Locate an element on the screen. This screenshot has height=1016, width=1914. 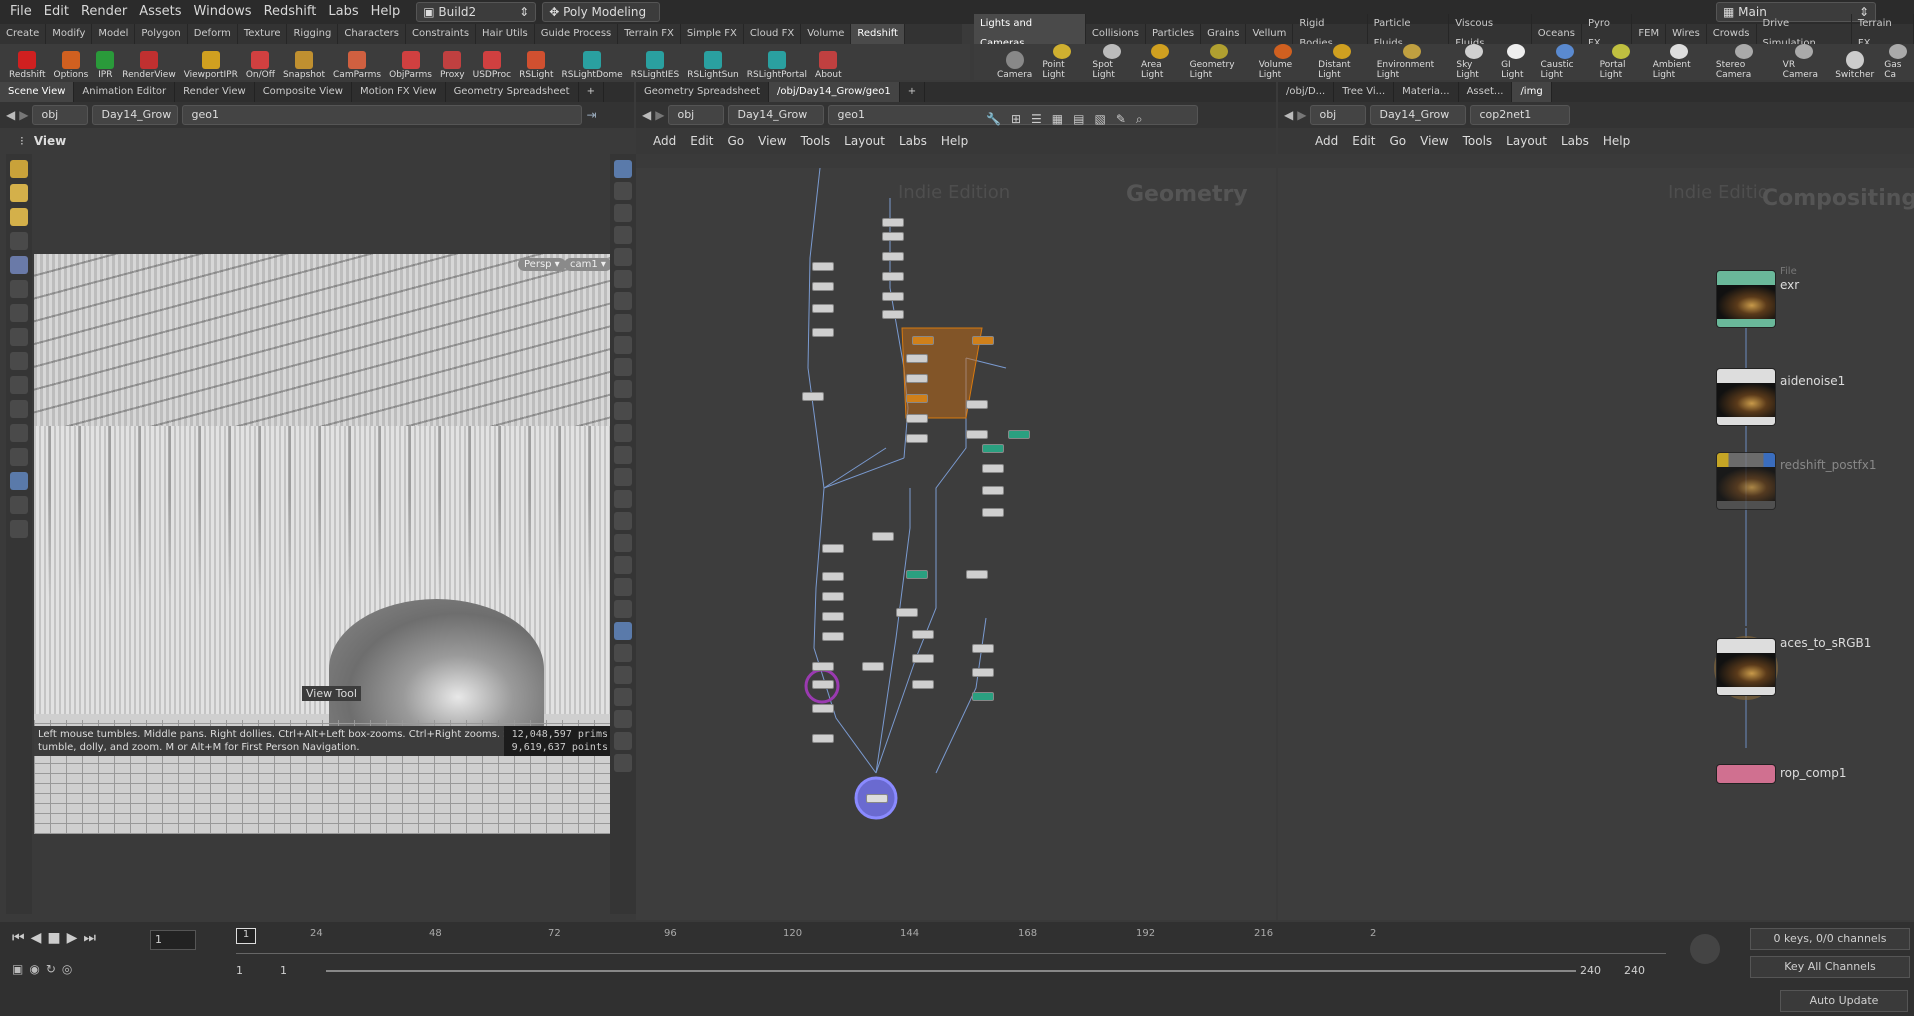
shelf-tool: Sky Light is located at coordinates (1473, 62).